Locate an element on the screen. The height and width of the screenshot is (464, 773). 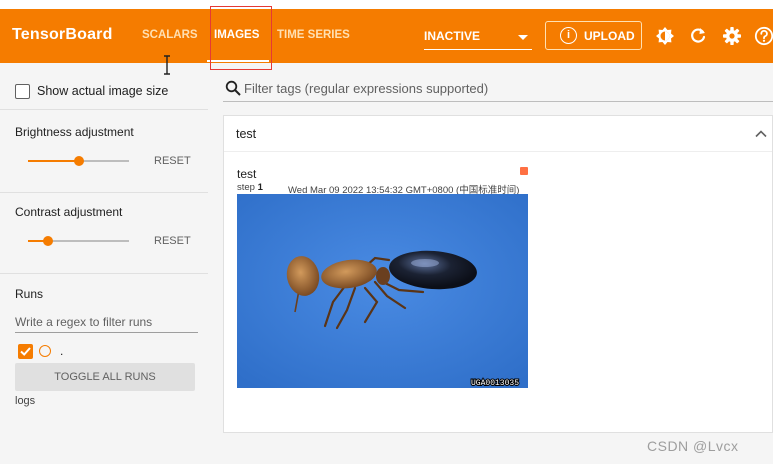
show-actual-size-label: Show actual image size is located at coordinates (103, 91).